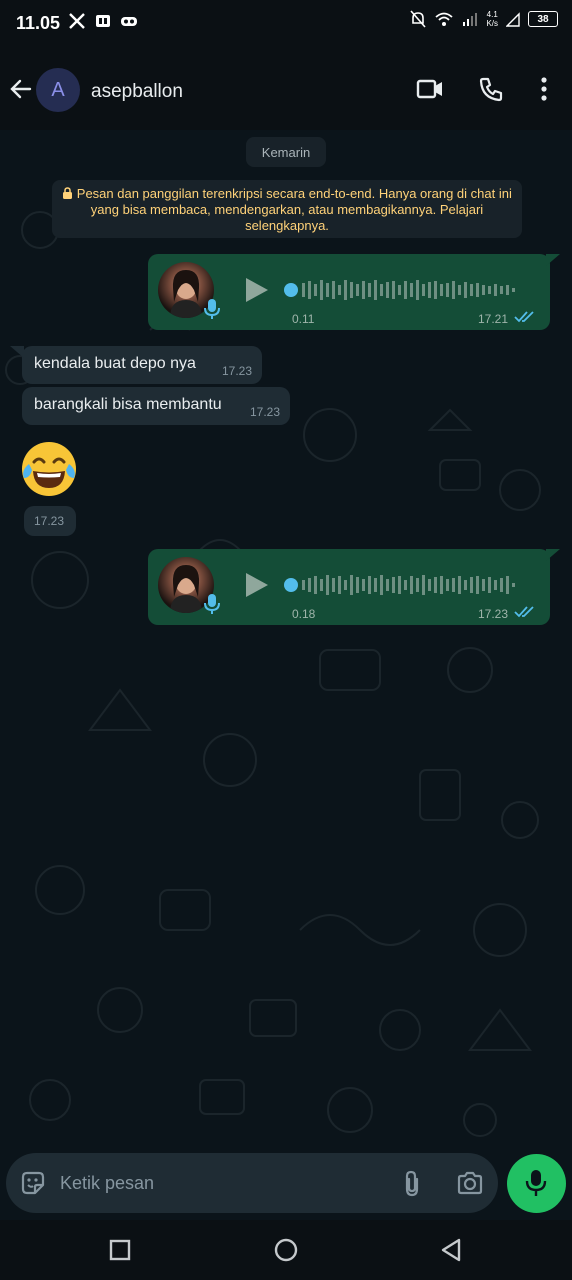  What do you see at coordinates (412, 1183) in the screenshot?
I see `attach-icon` at bounding box center [412, 1183].